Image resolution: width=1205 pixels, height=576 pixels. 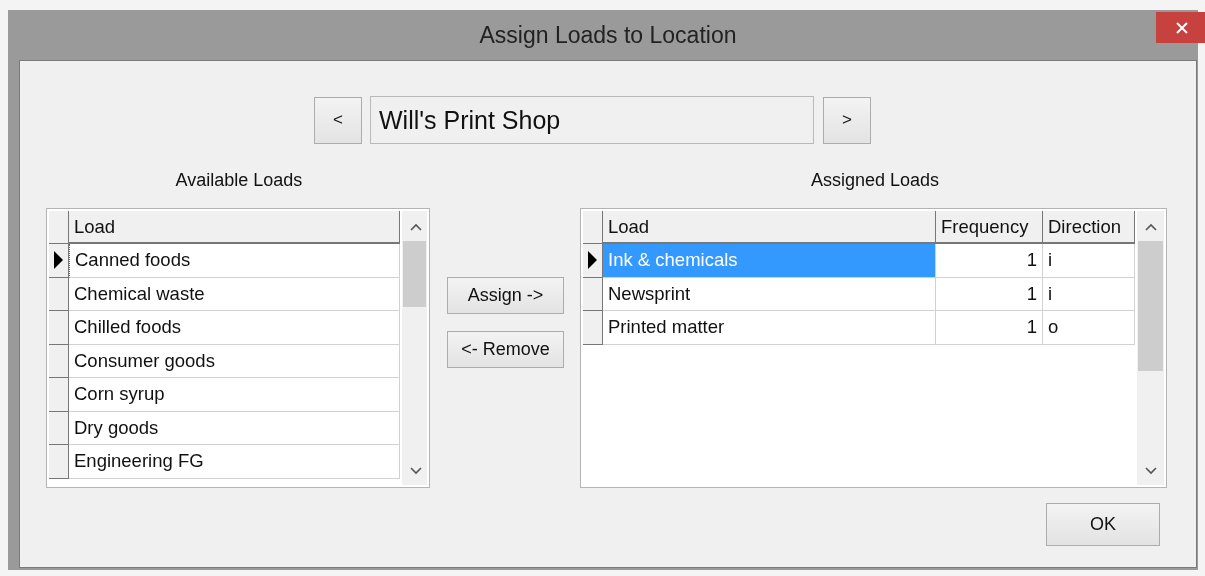 What do you see at coordinates (1089, 227) in the screenshot?
I see `column-header: Direction` at bounding box center [1089, 227].